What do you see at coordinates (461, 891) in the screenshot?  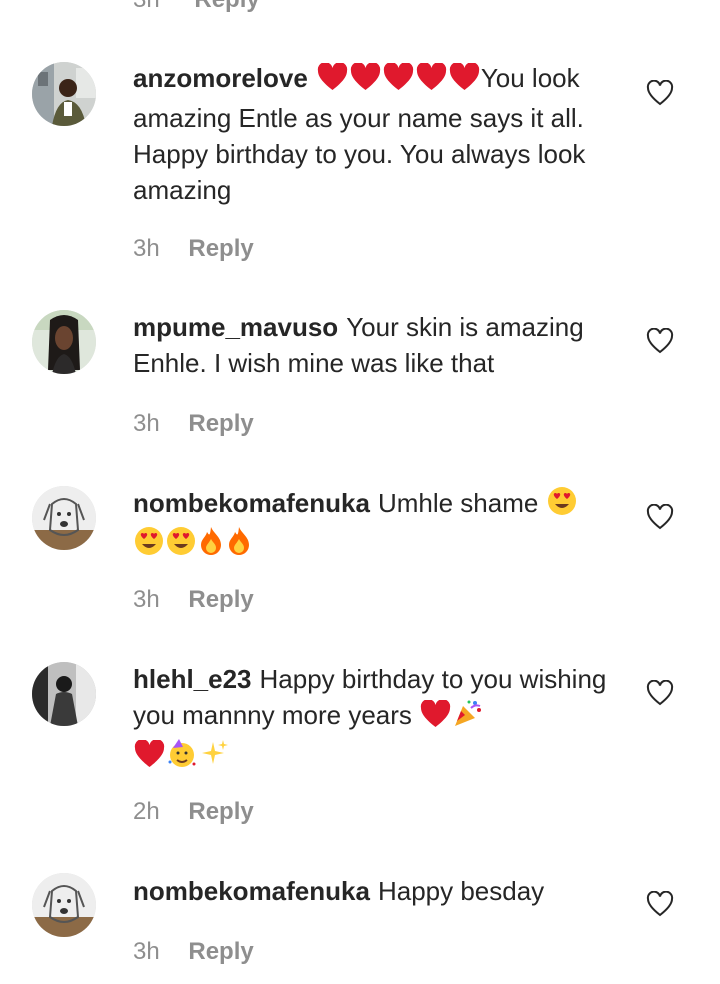 I see `comment-text: Happy besday` at bounding box center [461, 891].